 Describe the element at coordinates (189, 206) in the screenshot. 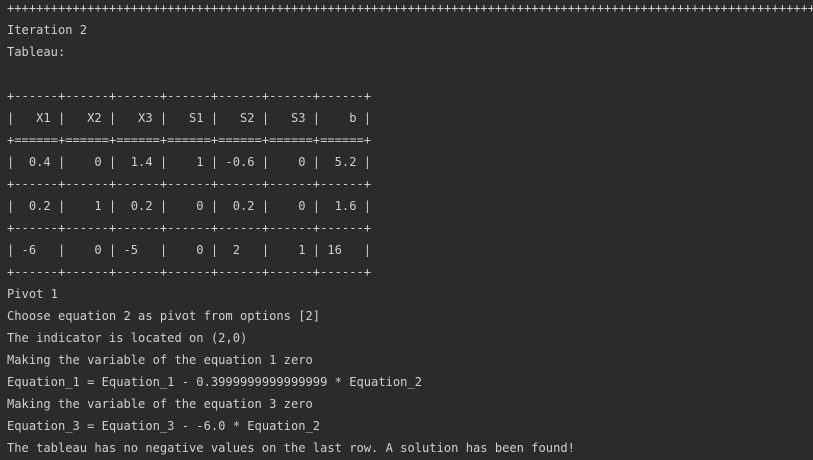

I see `table-row: | 0.2 | 1 | 0.2 | 0 | 0.2 | 0 | 1.6 |` at that location.